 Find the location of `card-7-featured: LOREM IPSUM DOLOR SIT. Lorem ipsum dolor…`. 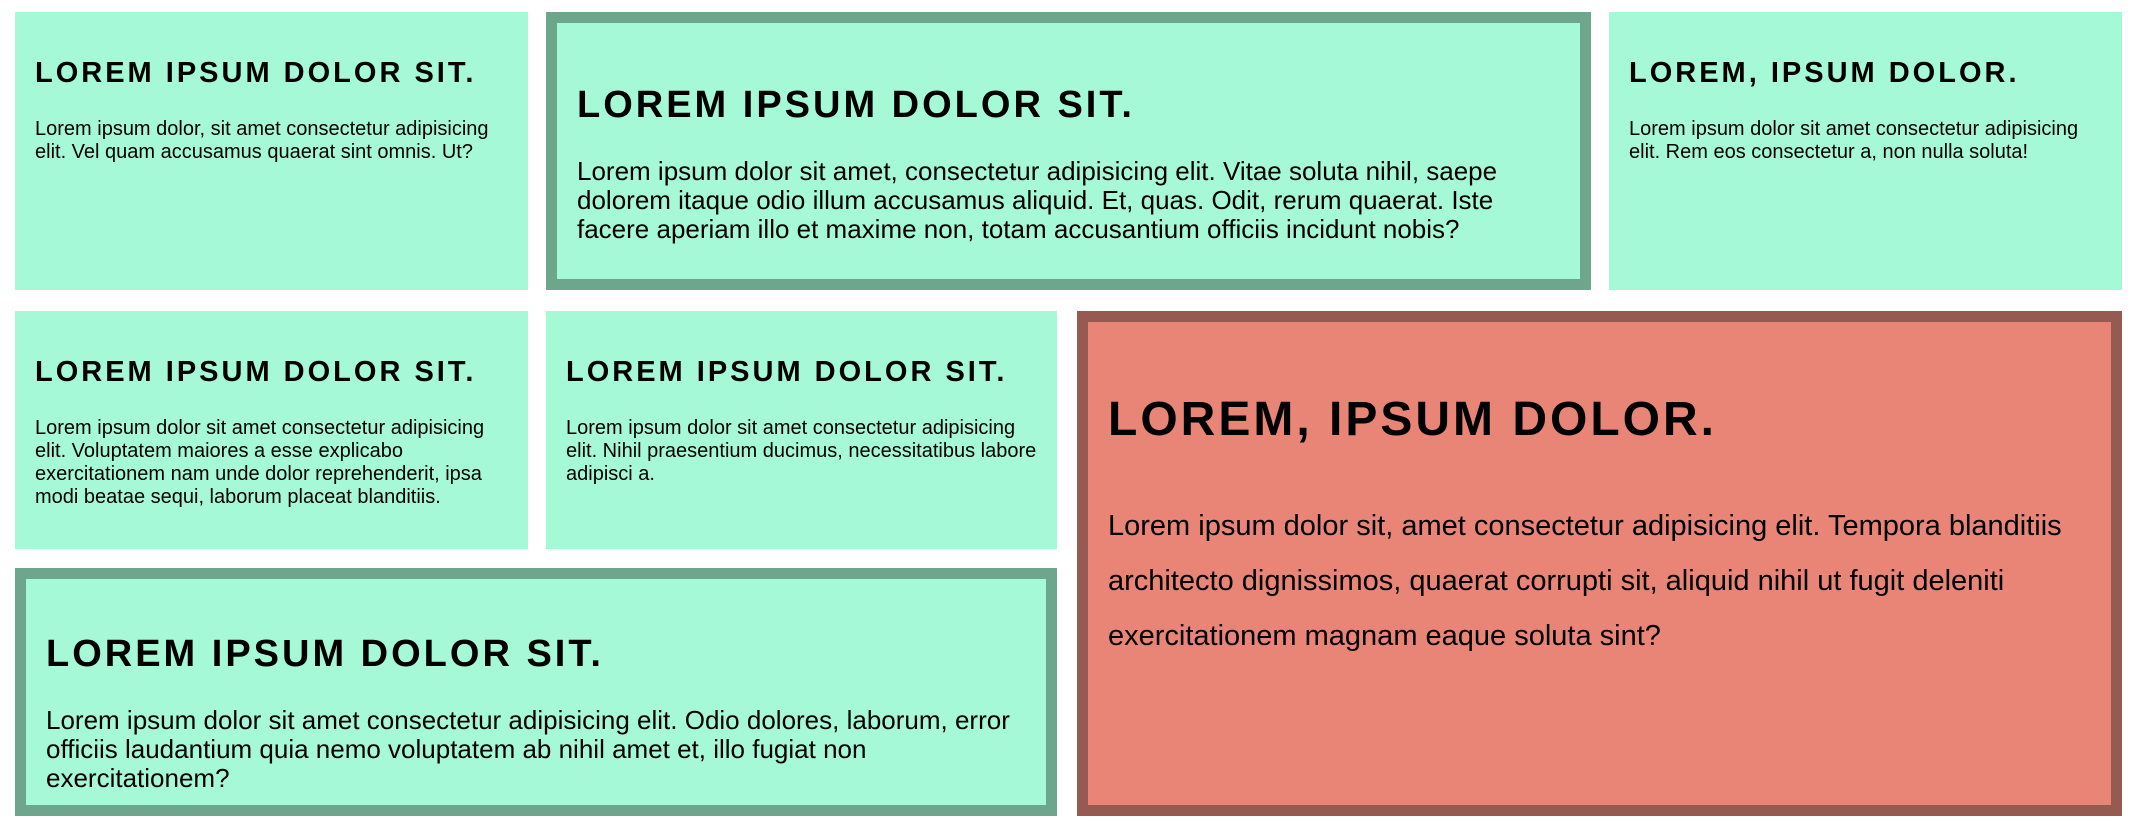

card-7-featured: LOREM IPSUM DOLOR SIT. Lorem ipsum dolor… is located at coordinates (536, 692).